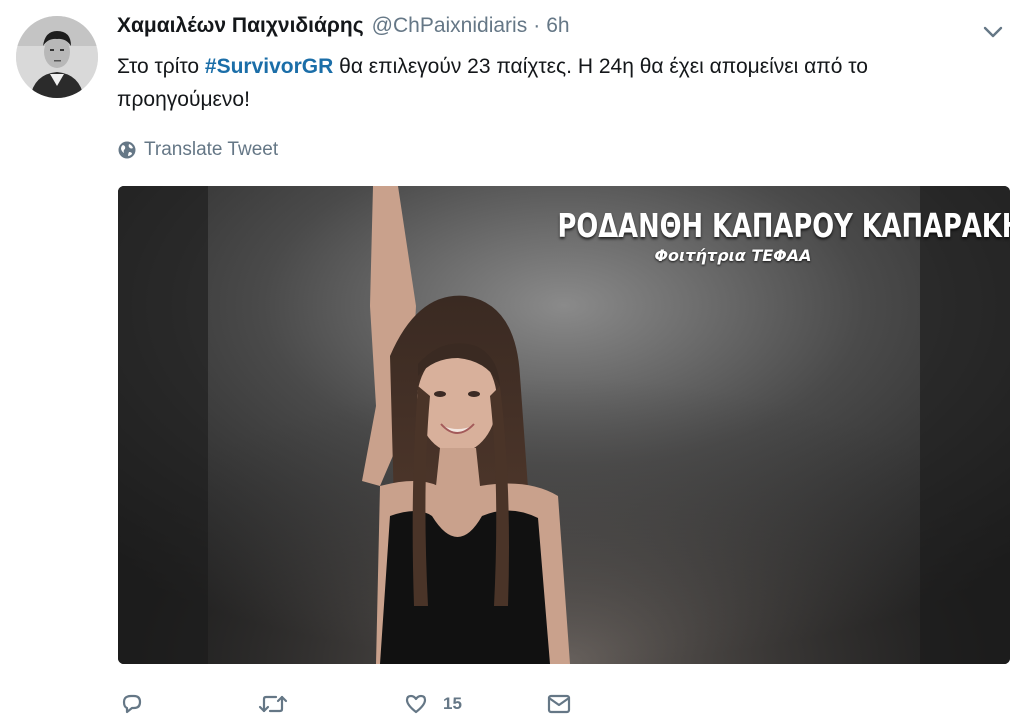 This screenshot has height=726, width=1024. Describe the element at coordinates (367, 704) in the screenshot. I see `tweet-actions: 15` at that location.